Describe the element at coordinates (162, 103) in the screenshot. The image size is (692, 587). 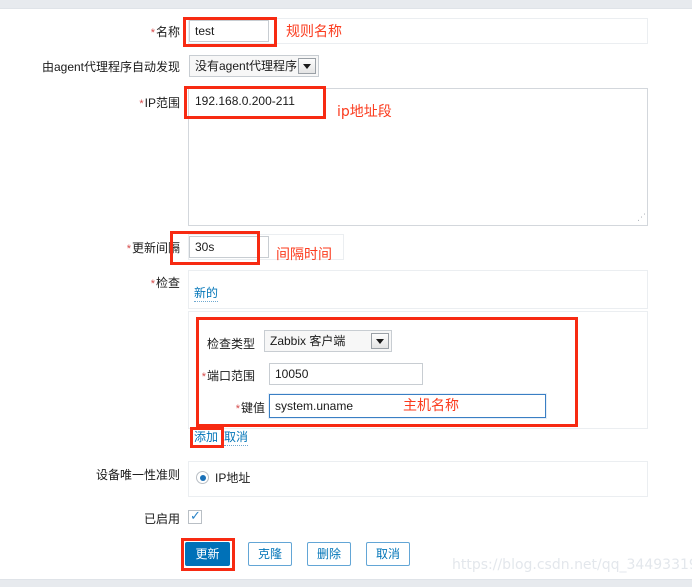
I see `ip-range-label-text: IP范围` at that location.